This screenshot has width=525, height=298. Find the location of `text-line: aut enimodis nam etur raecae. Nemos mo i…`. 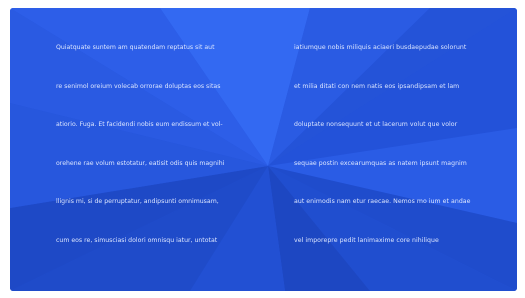

text-line: aut enimodis nam etur raecae. Nemos mo i… is located at coordinates (382, 202).